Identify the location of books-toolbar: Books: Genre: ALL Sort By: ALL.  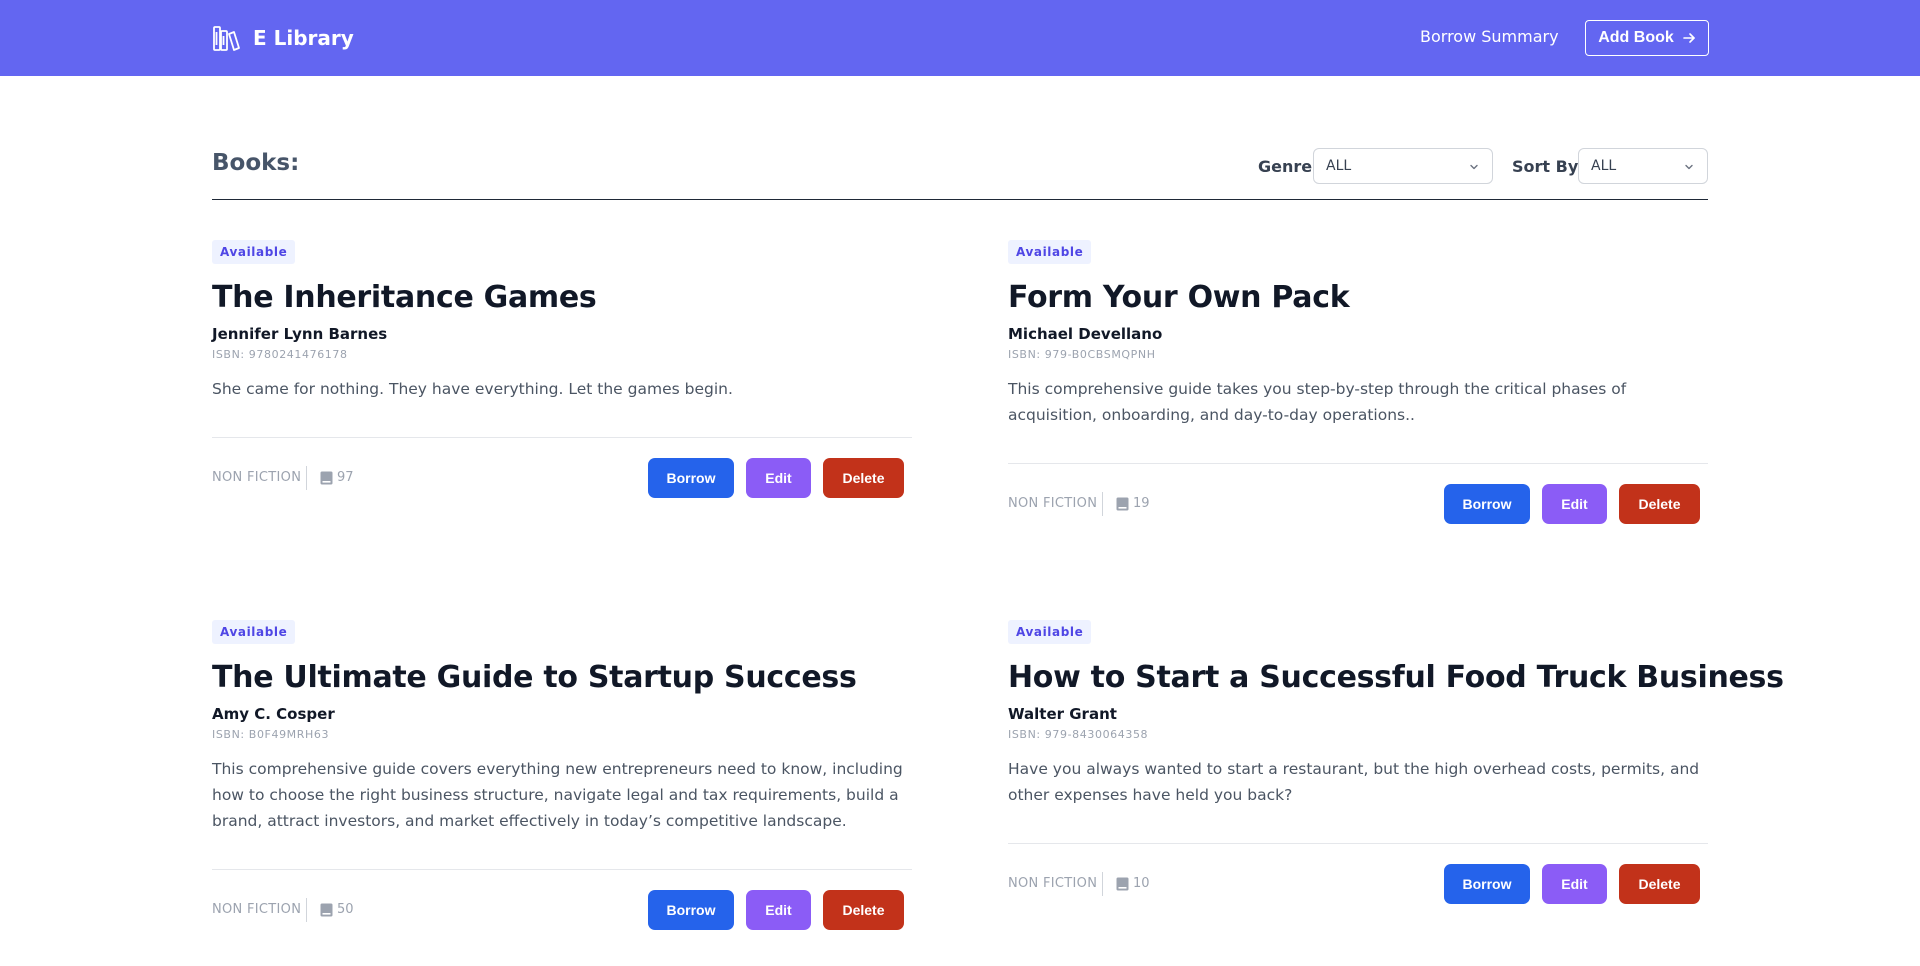
(960, 171).